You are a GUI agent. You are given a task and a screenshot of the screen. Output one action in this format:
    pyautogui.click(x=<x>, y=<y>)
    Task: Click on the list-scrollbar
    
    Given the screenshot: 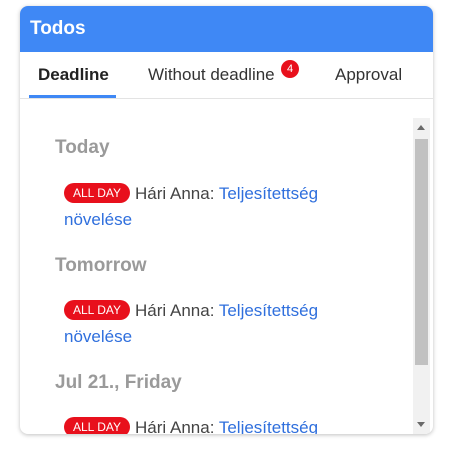 What is the action you would take?
    pyautogui.click(x=421, y=276)
    